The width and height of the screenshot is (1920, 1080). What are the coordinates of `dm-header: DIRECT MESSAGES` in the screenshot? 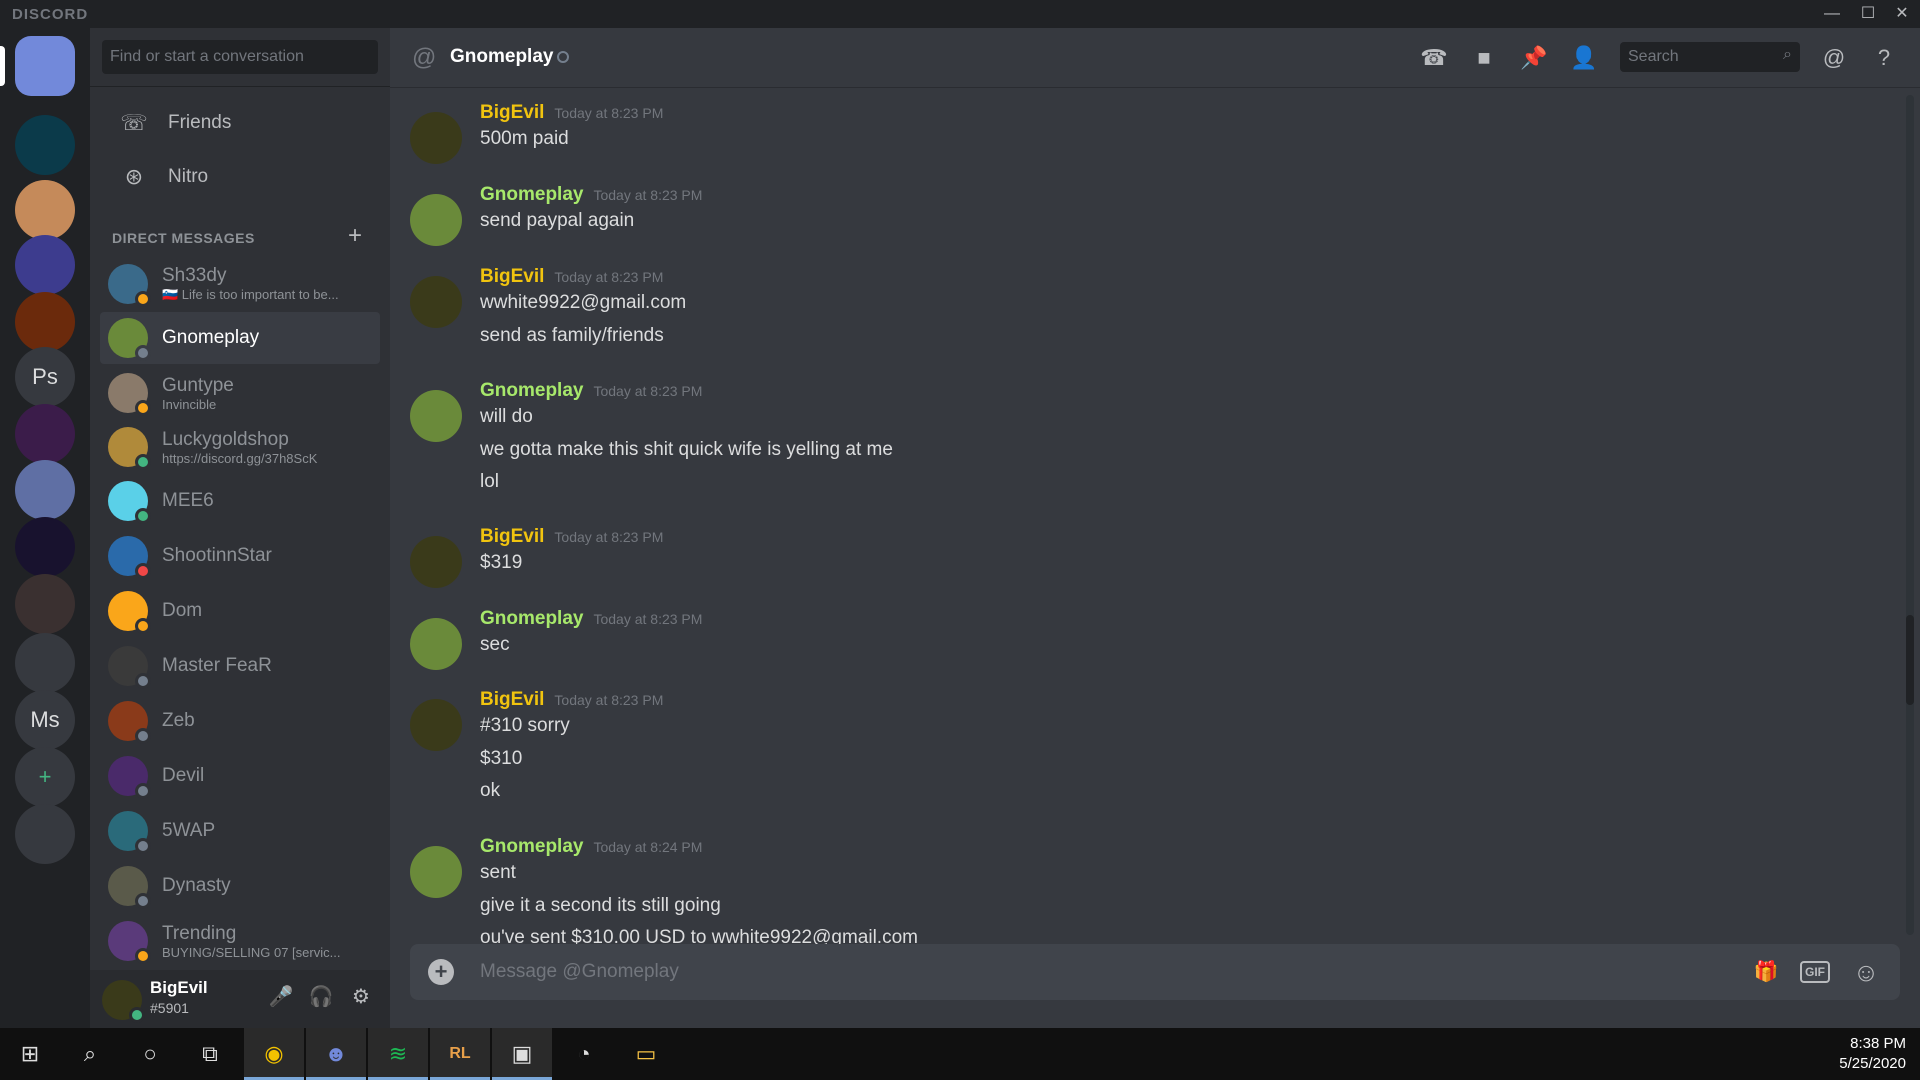 It's located at (183, 238).